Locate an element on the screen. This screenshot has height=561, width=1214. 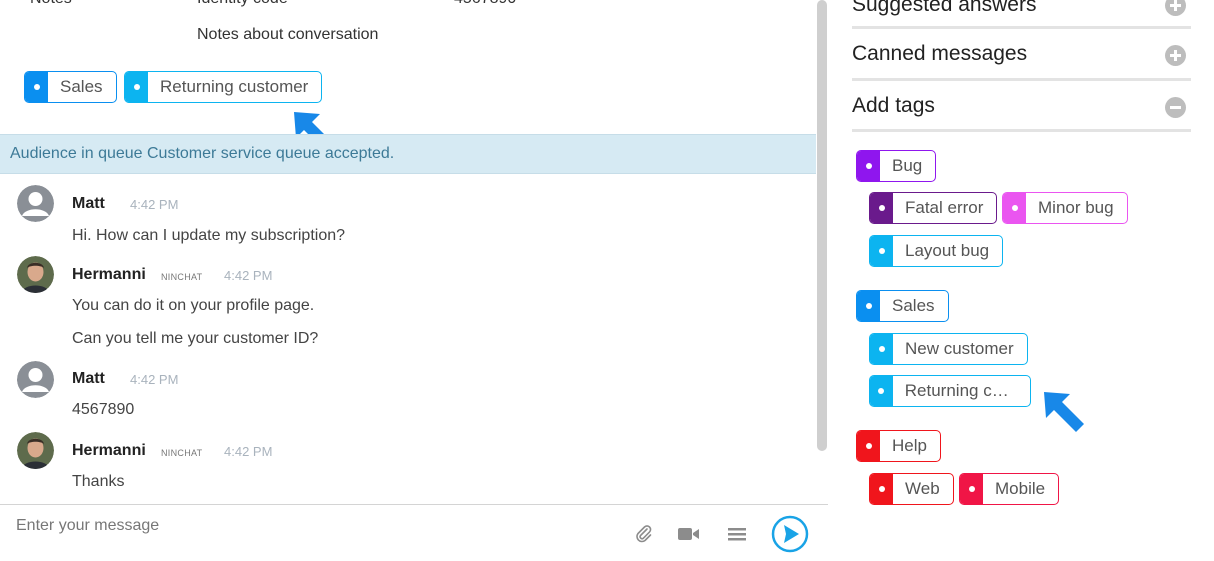
message-text: You can do it on your profile page. is located at coordinates (193, 305).